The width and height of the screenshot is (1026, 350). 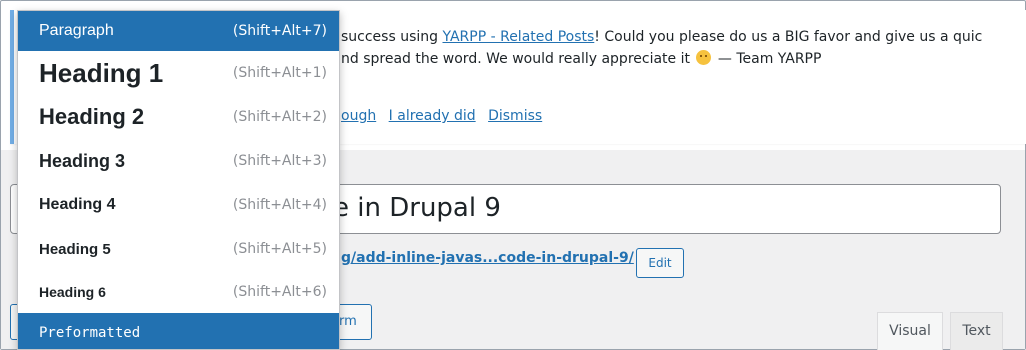 I want to click on format-option-shortcut: (Shift+Alt+1), so click(x=279, y=73).